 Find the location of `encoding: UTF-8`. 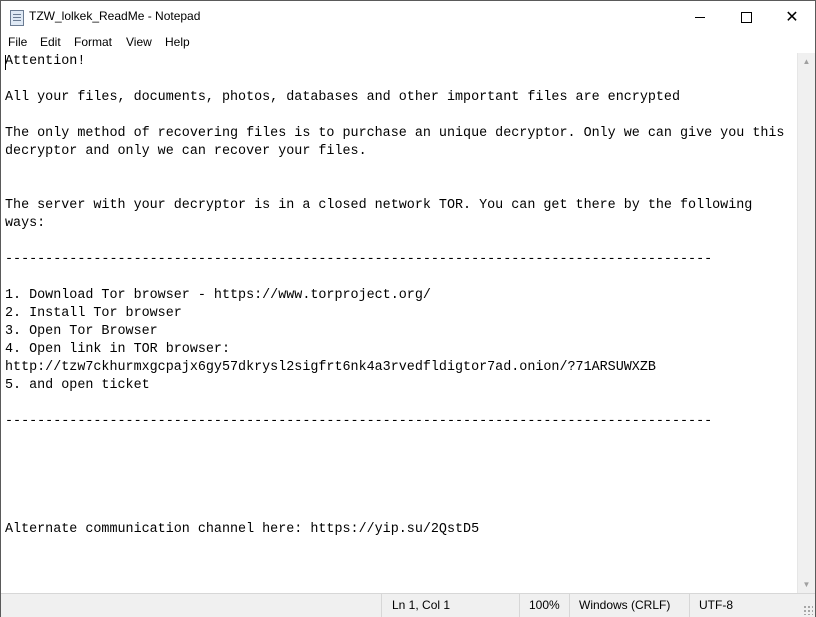

encoding: UTF-8 is located at coordinates (716, 605).